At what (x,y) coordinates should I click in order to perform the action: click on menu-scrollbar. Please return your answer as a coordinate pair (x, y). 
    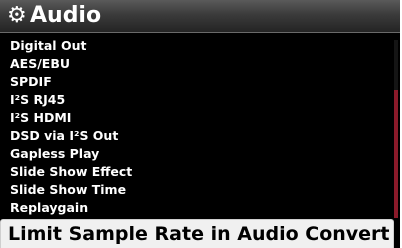
    Looking at the image, I should click on (396, 129).